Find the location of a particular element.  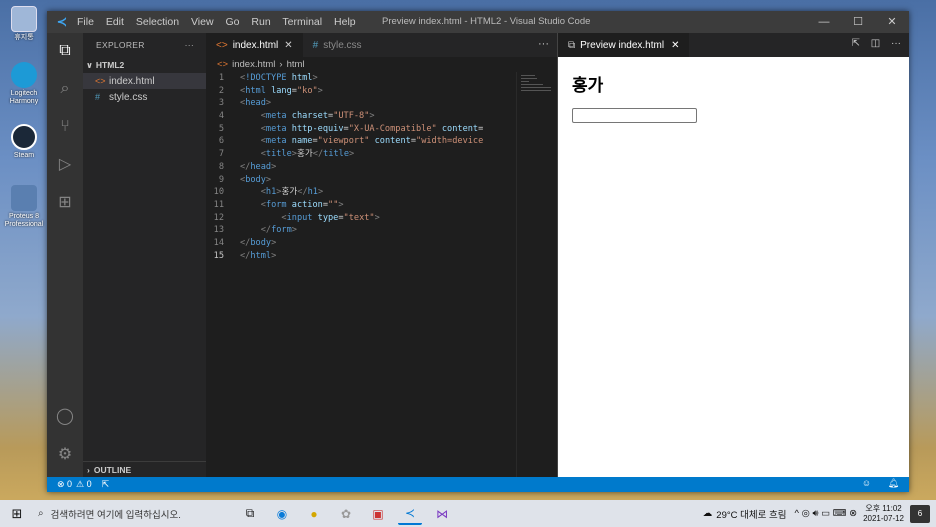

code-line: 3 <head> is located at coordinates (381, 103).